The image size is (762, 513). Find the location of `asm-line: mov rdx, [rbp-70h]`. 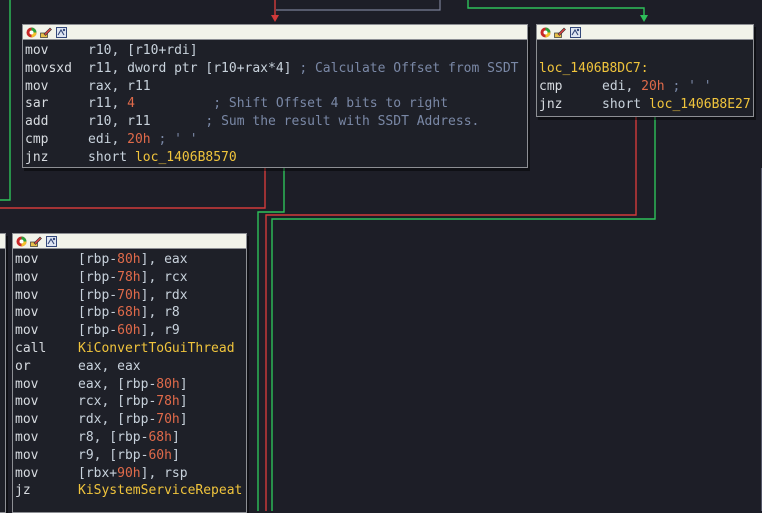

asm-line: mov rdx, [rbp-70h] is located at coordinates (130, 420).